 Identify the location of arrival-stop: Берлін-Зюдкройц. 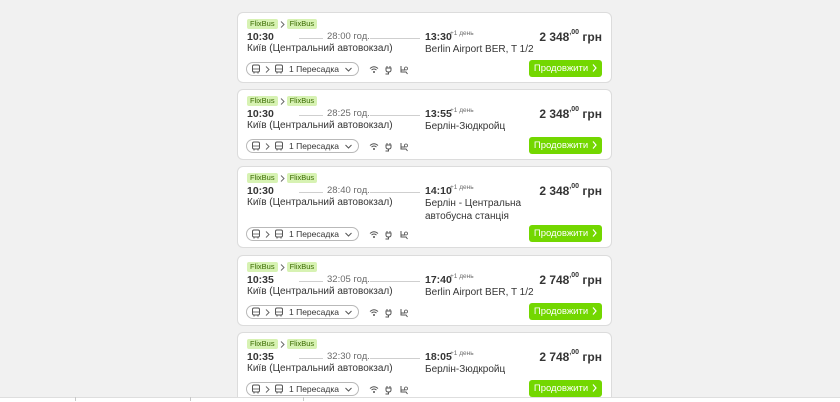
(465, 369).